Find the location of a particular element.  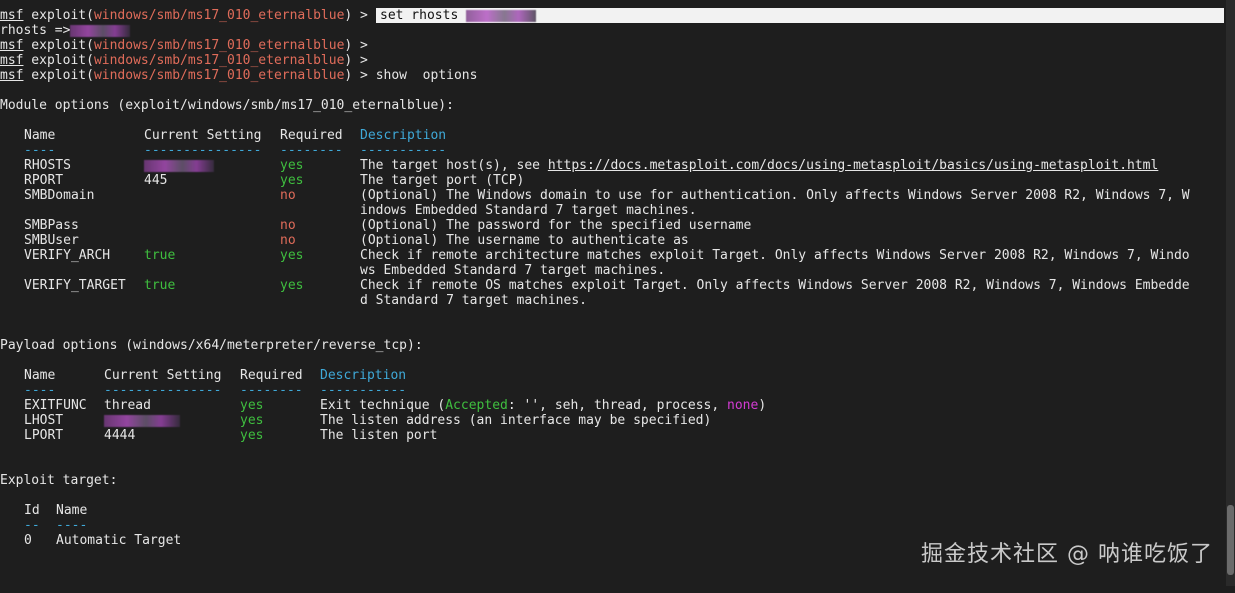

option-name: RPORT is located at coordinates (44, 180).